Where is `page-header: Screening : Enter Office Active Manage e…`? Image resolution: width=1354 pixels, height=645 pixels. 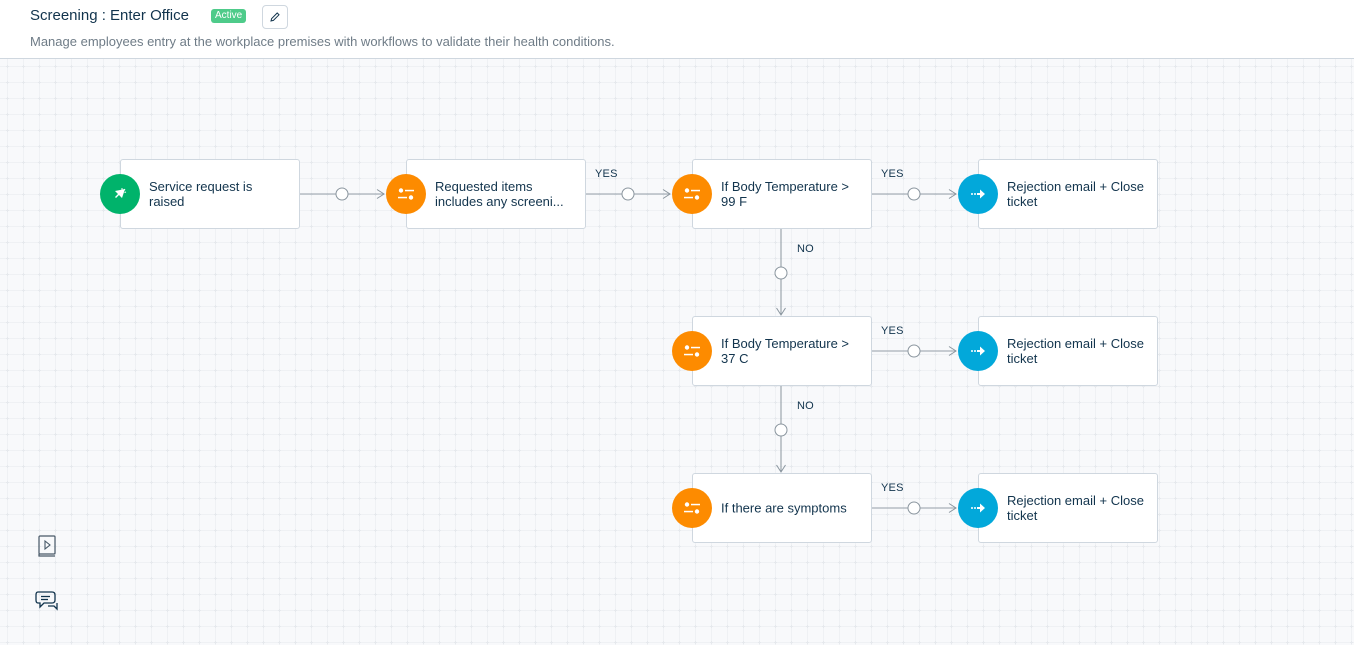
page-header: Screening : Enter Office Active Manage e… is located at coordinates (677, 29).